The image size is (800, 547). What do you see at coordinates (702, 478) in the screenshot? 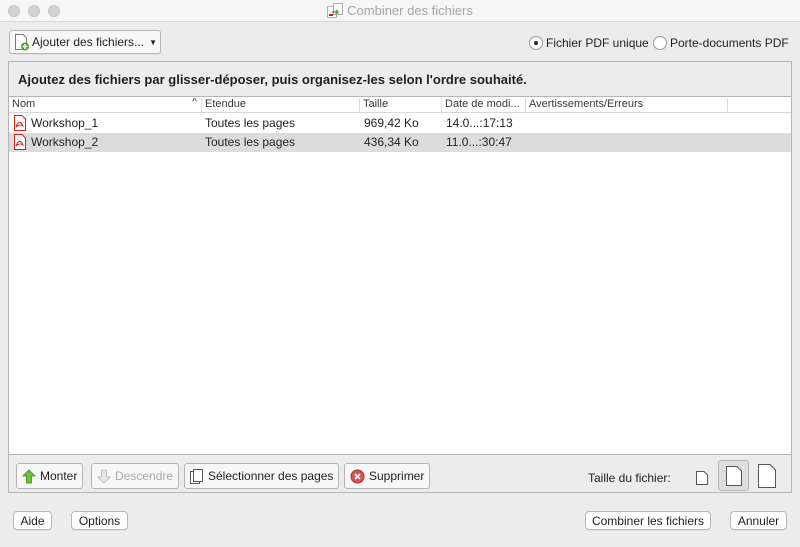
I see `small-page-icon` at bounding box center [702, 478].